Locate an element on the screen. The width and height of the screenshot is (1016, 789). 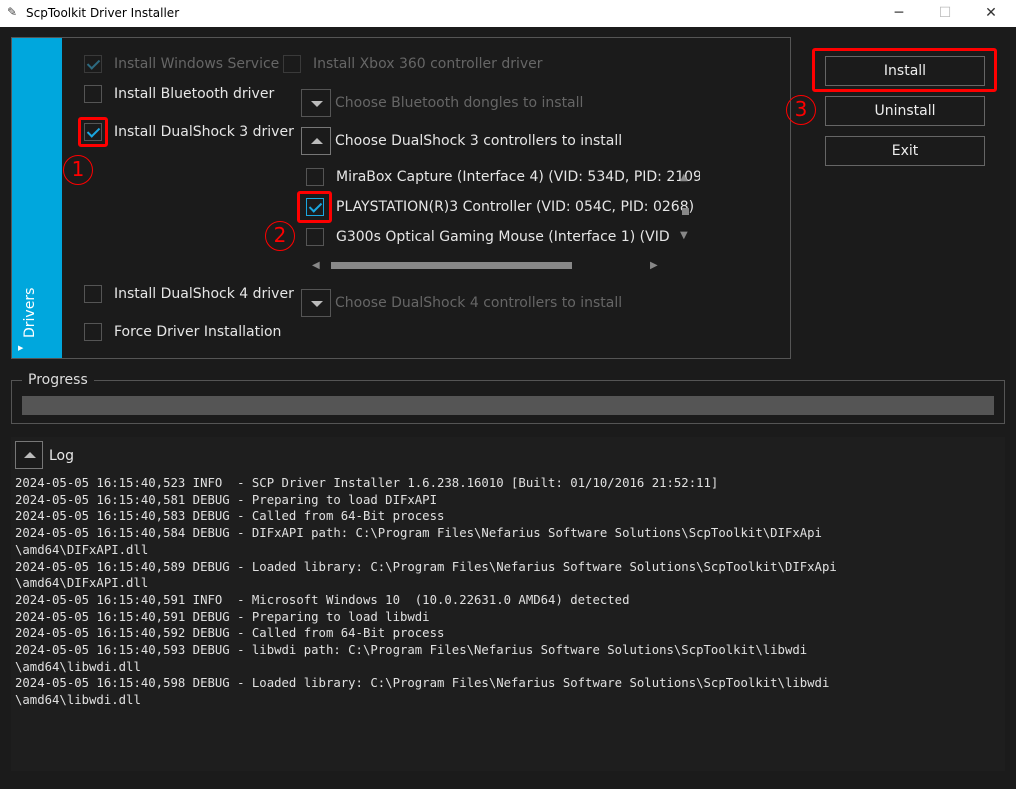
close-button: ✕ is located at coordinates (991, 13).